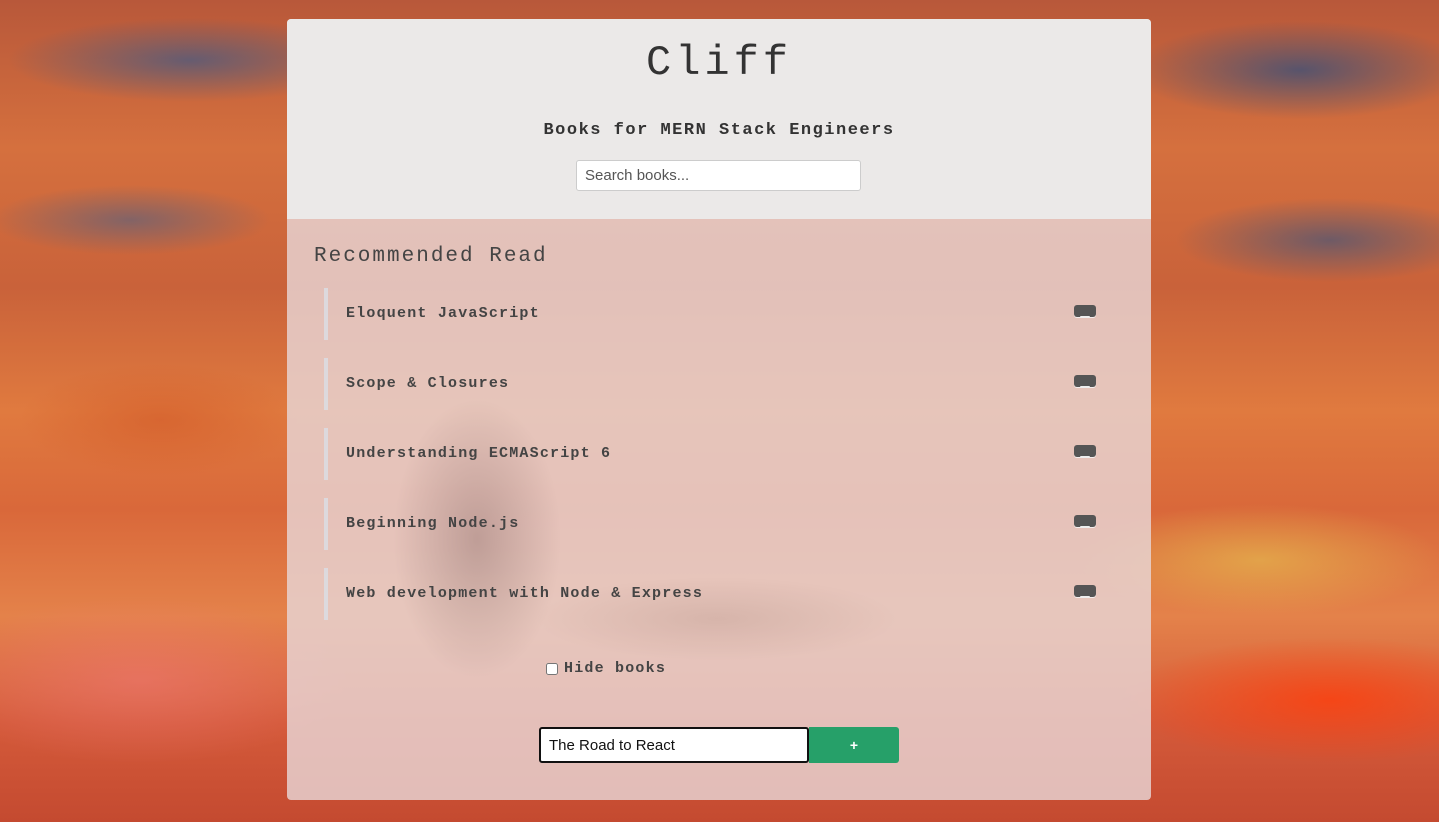  Describe the element at coordinates (719, 314) in the screenshot. I see `book-item: Eloquent JavaScript` at that location.